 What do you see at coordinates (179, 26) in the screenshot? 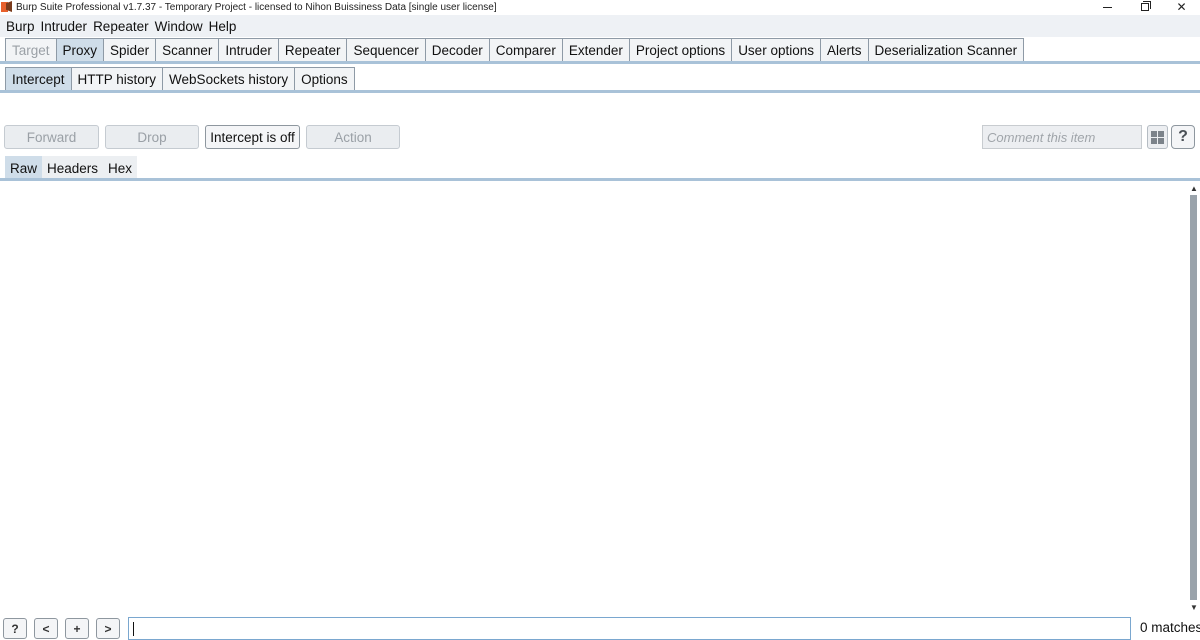
I see `menu-window: Window` at bounding box center [179, 26].